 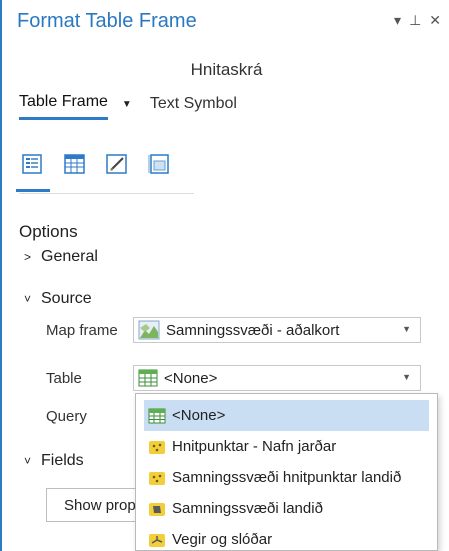 What do you see at coordinates (277, 378) in the screenshot?
I see `table-combo: <None> ▼` at bounding box center [277, 378].